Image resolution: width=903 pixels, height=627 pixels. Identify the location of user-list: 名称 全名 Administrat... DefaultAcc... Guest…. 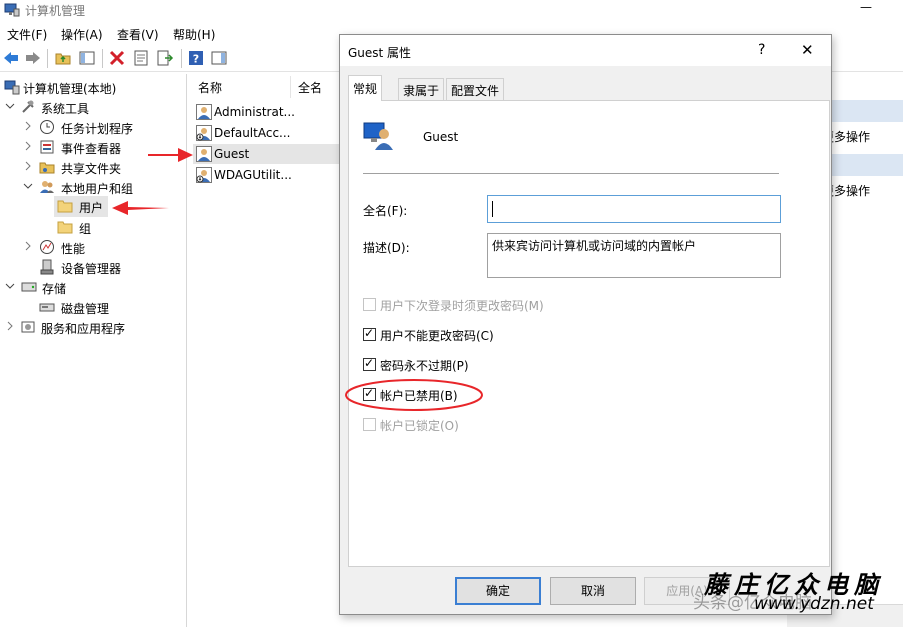
(268, 350).